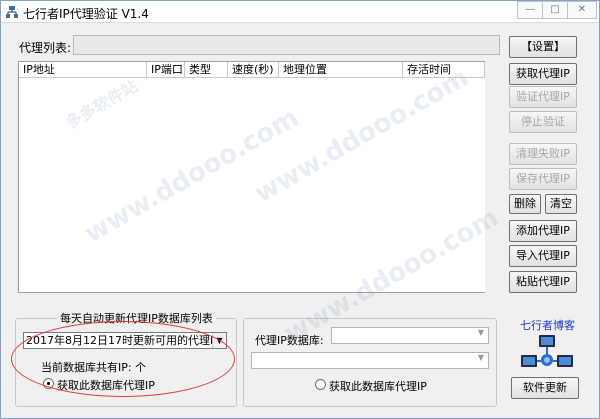 This screenshot has height=419, width=600. I want to click on proxy-list-header: IP地址 IP端口 类型 速度(秒) 地理位置 存活时间, so click(259, 70).